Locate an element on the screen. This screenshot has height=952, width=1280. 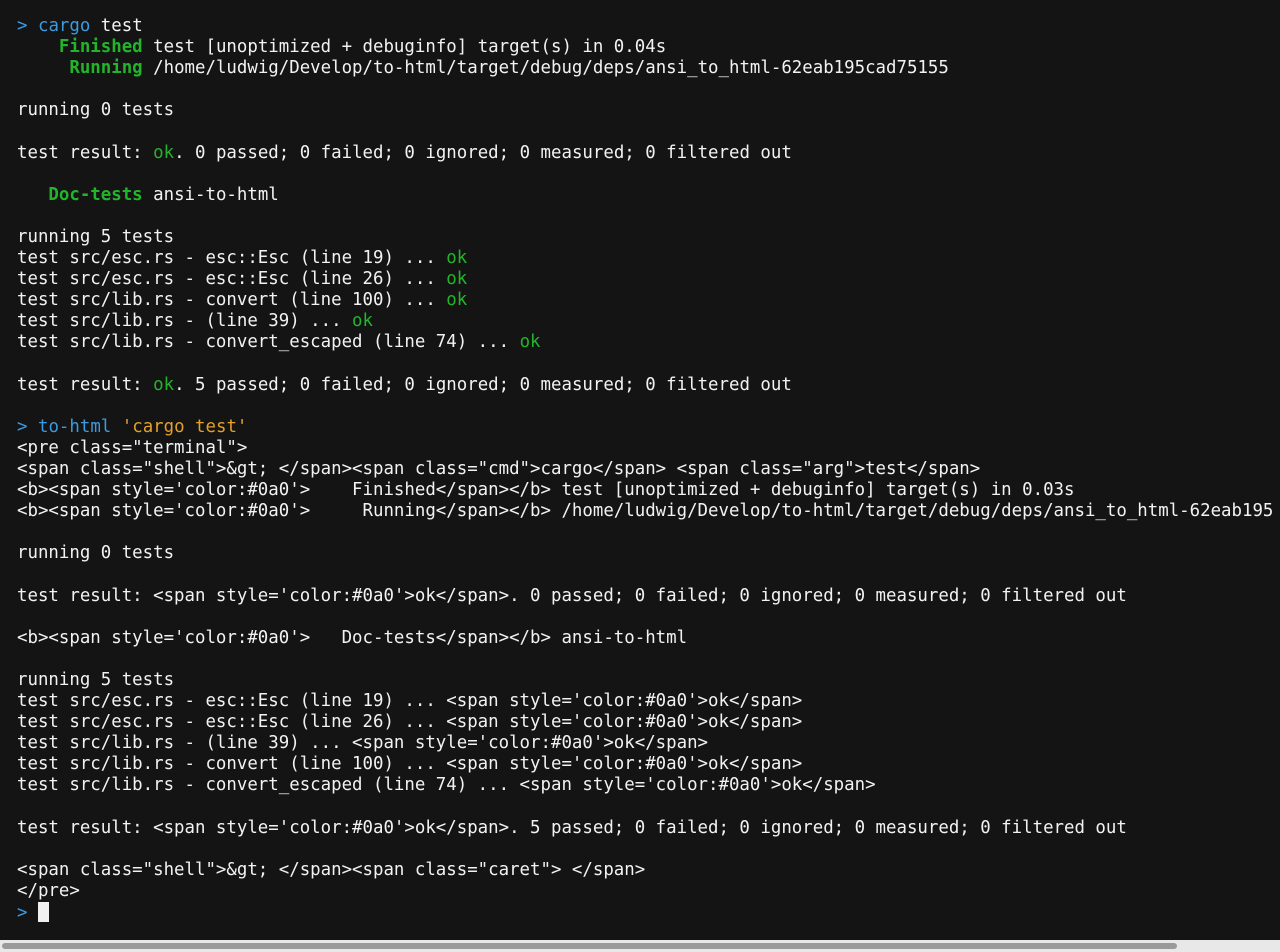
horizontal-scrollbar is located at coordinates (640, 946).